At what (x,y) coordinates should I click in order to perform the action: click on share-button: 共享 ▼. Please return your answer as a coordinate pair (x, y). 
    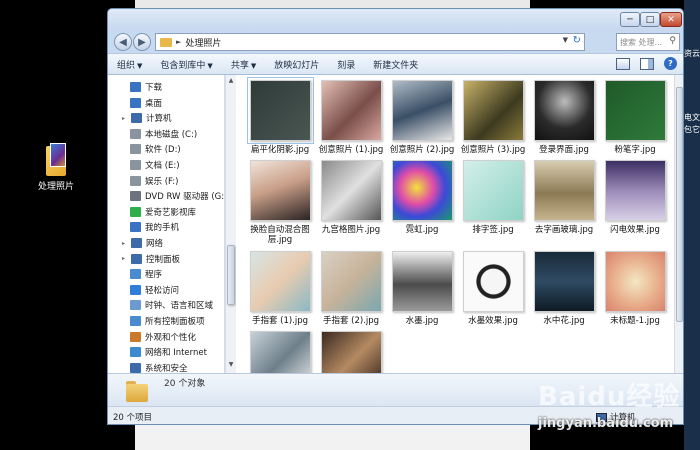
    Looking at the image, I should click on (243, 64).